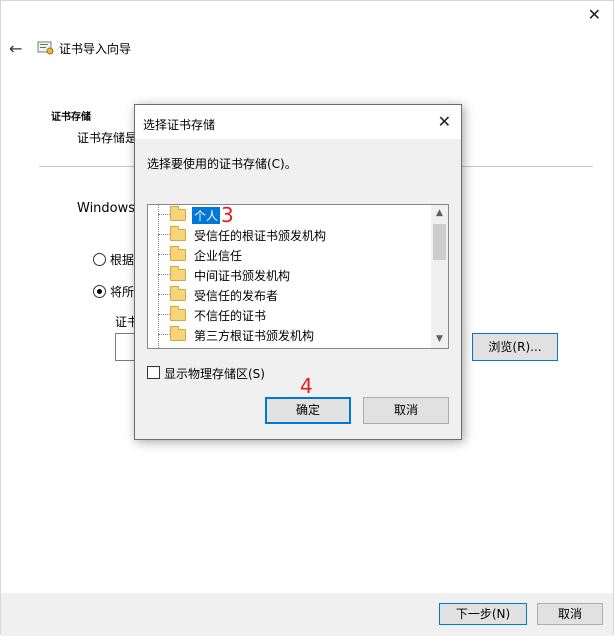  I want to click on certificate-icon, so click(45, 48).